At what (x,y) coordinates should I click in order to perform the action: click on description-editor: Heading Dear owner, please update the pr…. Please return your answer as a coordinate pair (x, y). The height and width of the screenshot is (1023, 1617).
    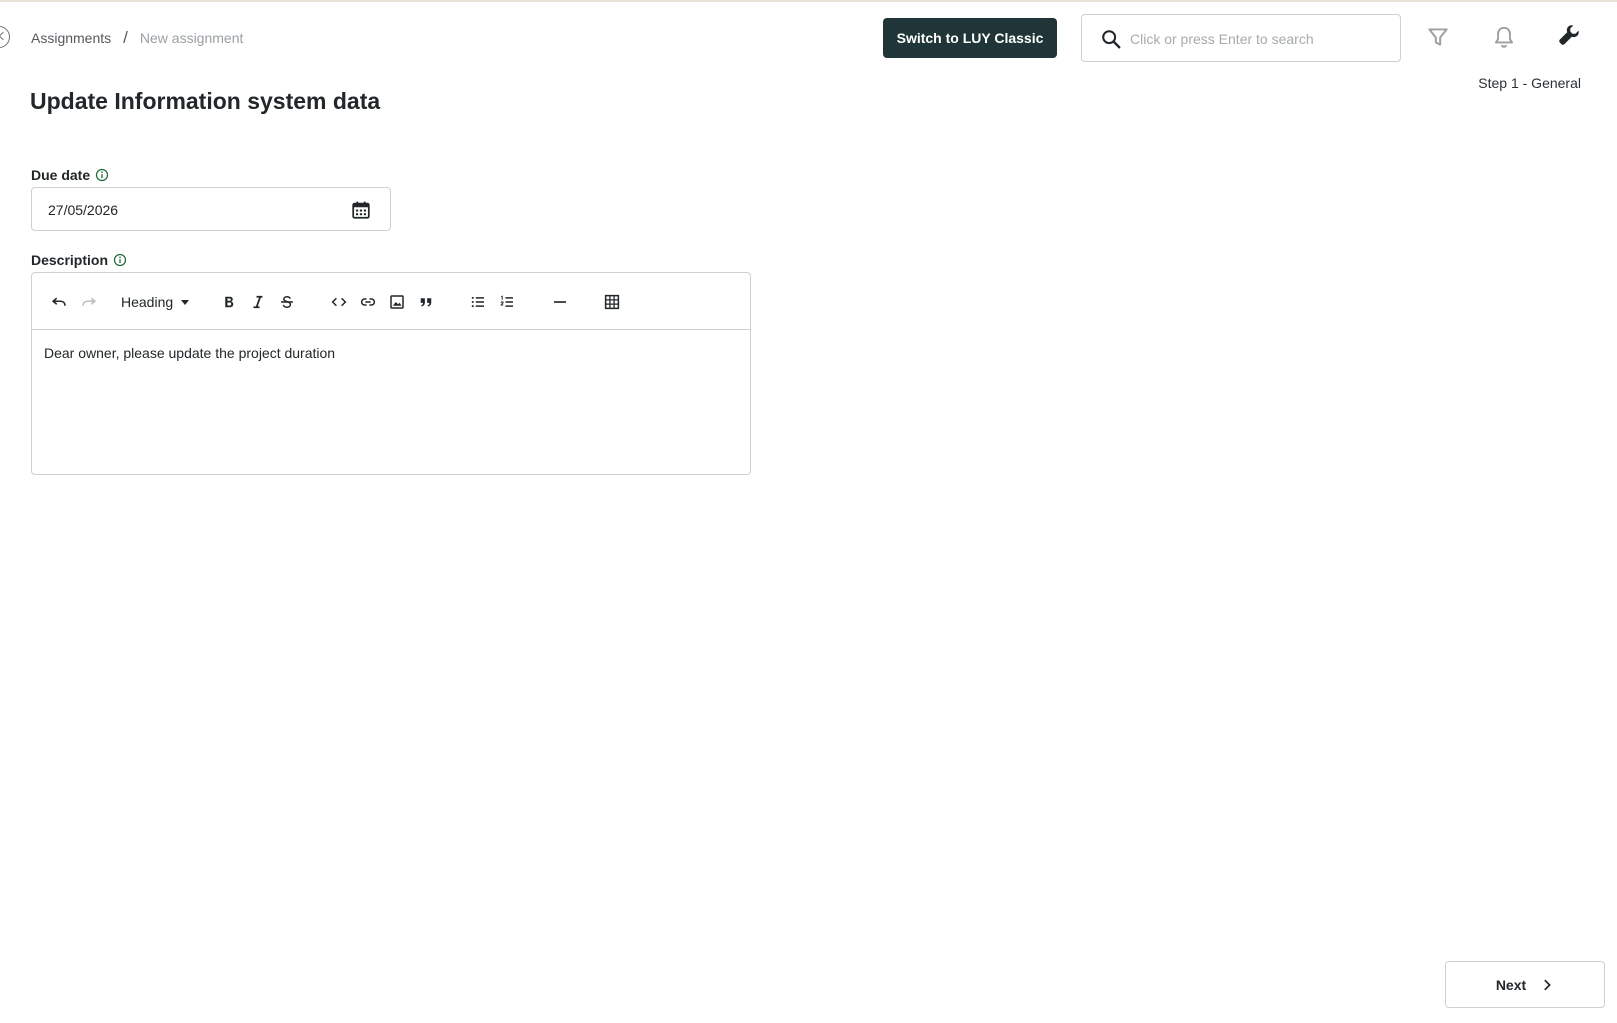
    Looking at the image, I should click on (391, 373).